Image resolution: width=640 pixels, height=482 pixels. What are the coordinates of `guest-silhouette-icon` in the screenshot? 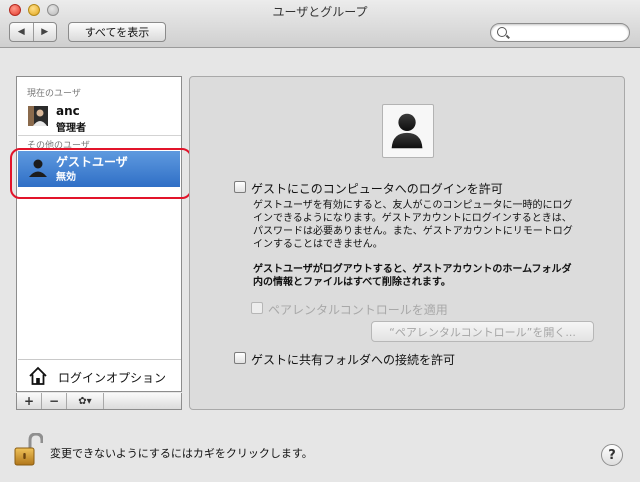 It's located at (407, 131).